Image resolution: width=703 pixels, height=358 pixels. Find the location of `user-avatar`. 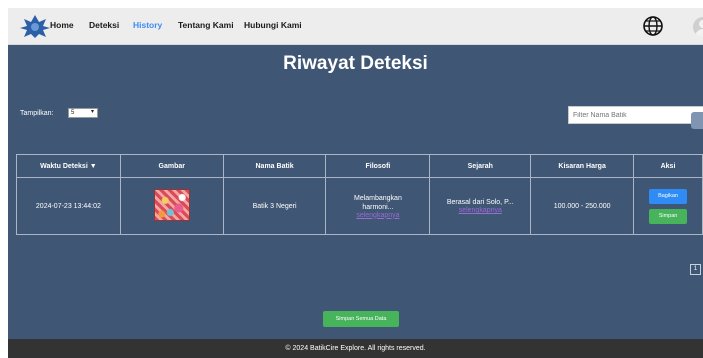

user-avatar is located at coordinates (698, 27).